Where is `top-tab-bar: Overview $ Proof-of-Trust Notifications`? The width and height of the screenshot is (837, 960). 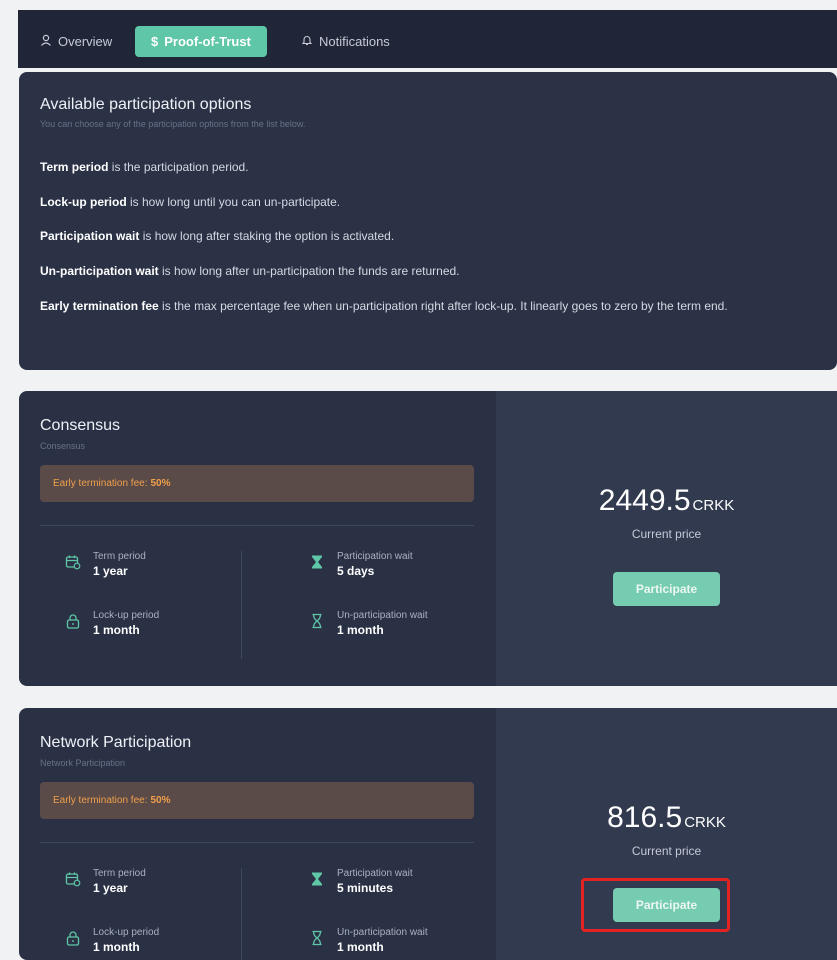
top-tab-bar: Overview $ Proof-of-Trust Notifications is located at coordinates (427, 39).